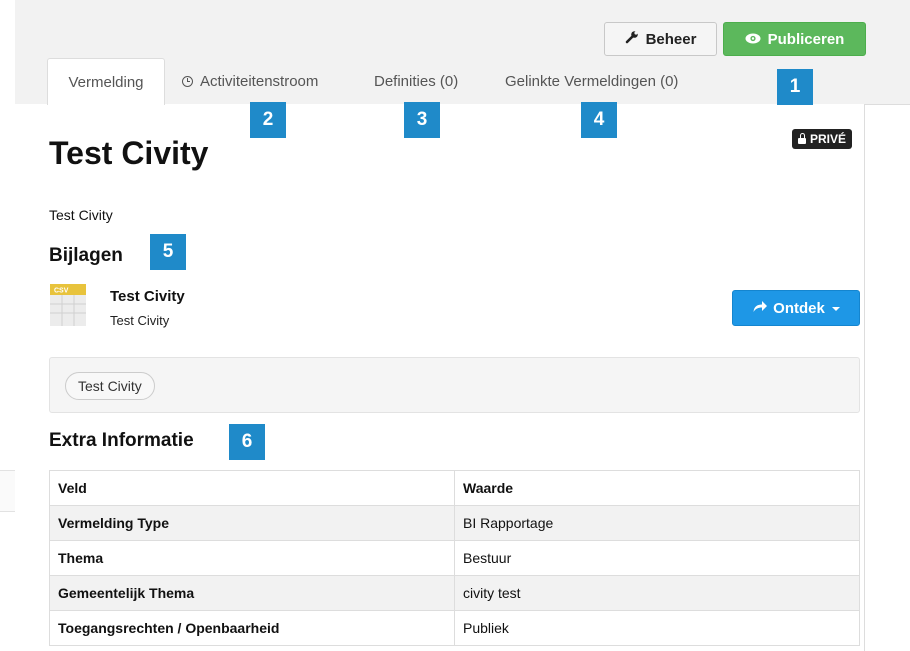  What do you see at coordinates (121, 440) in the screenshot?
I see `extra-info-heading: Extra Informatie` at bounding box center [121, 440].